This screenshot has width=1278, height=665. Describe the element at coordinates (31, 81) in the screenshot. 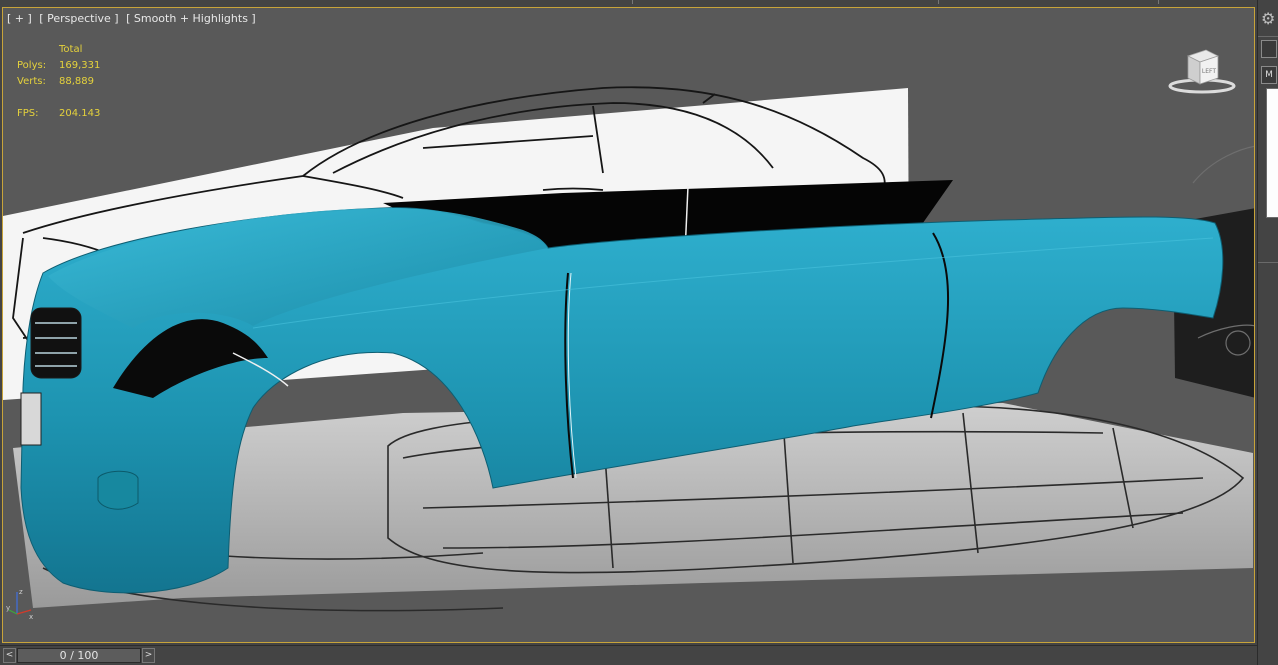

I see `verts-label: Verts:` at that location.